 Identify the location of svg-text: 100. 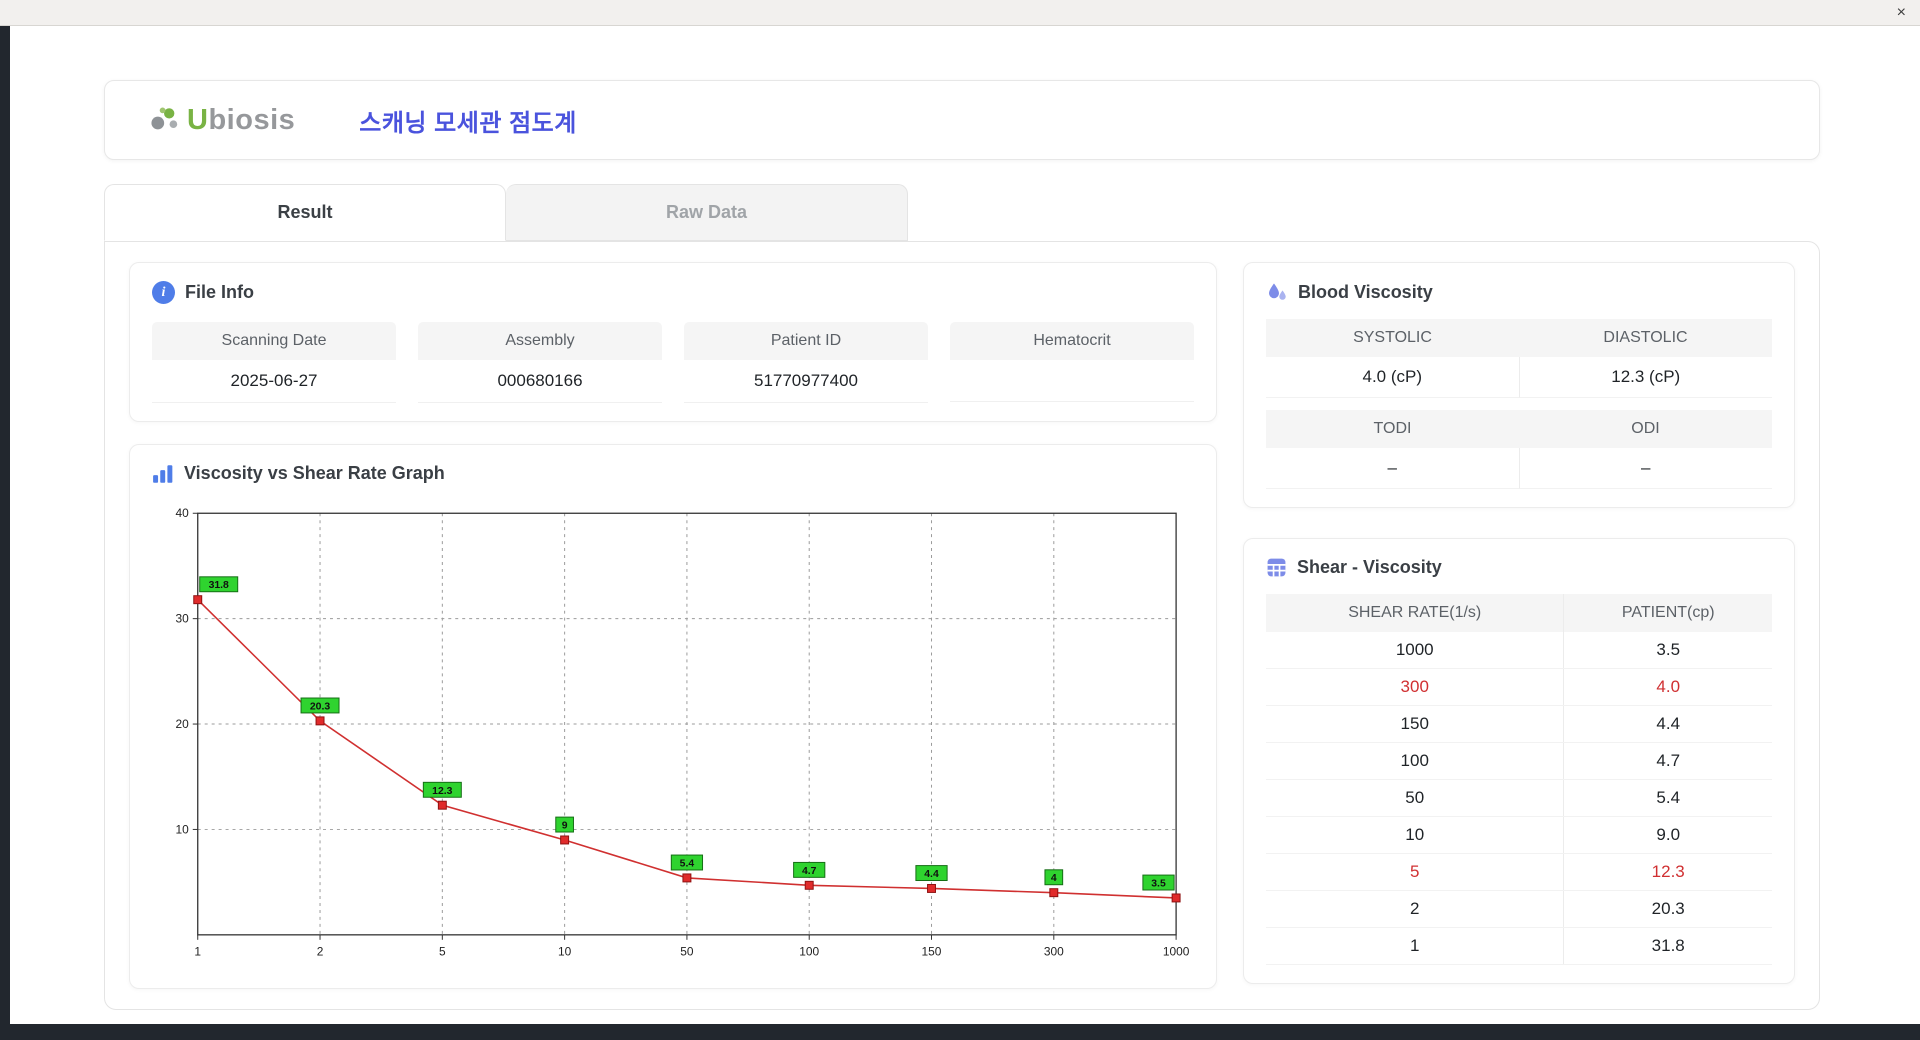
(809, 952).